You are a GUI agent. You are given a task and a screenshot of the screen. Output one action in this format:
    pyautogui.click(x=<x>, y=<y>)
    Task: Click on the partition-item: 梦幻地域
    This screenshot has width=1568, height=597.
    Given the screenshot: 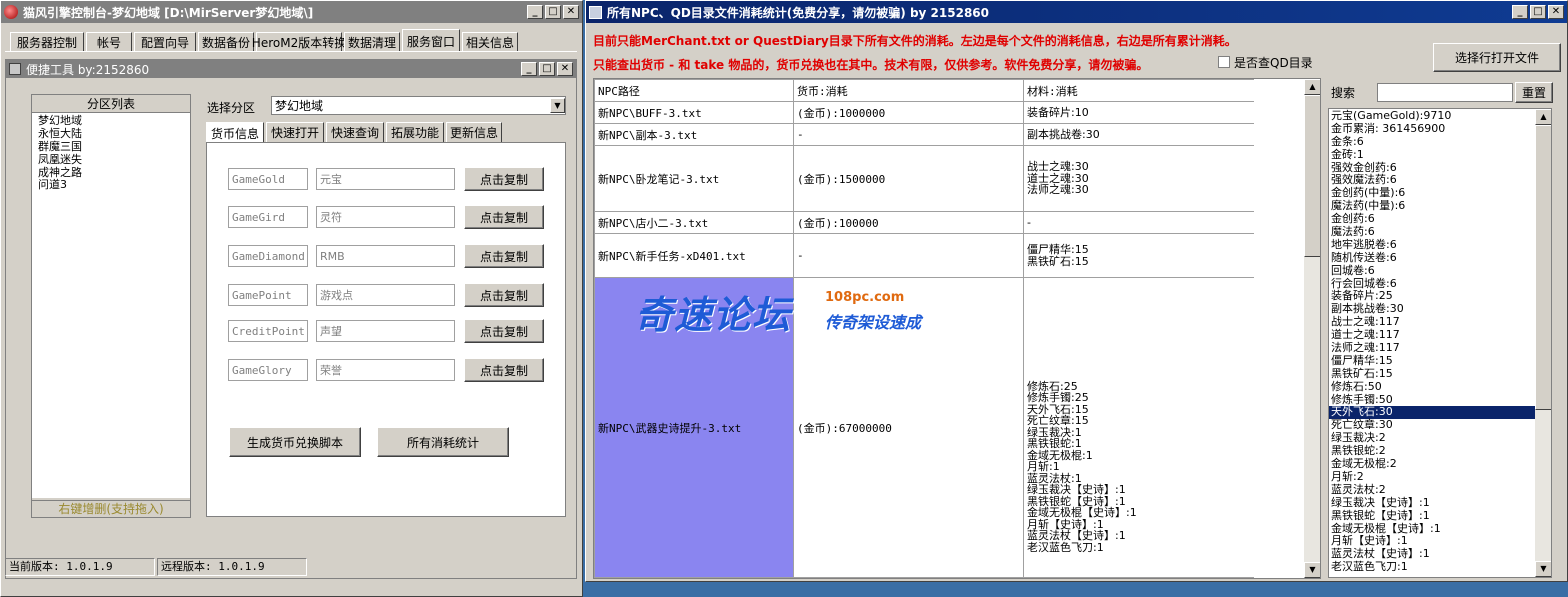 What is the action you would take?
    pyautogui.click(x=111, y=121)
    